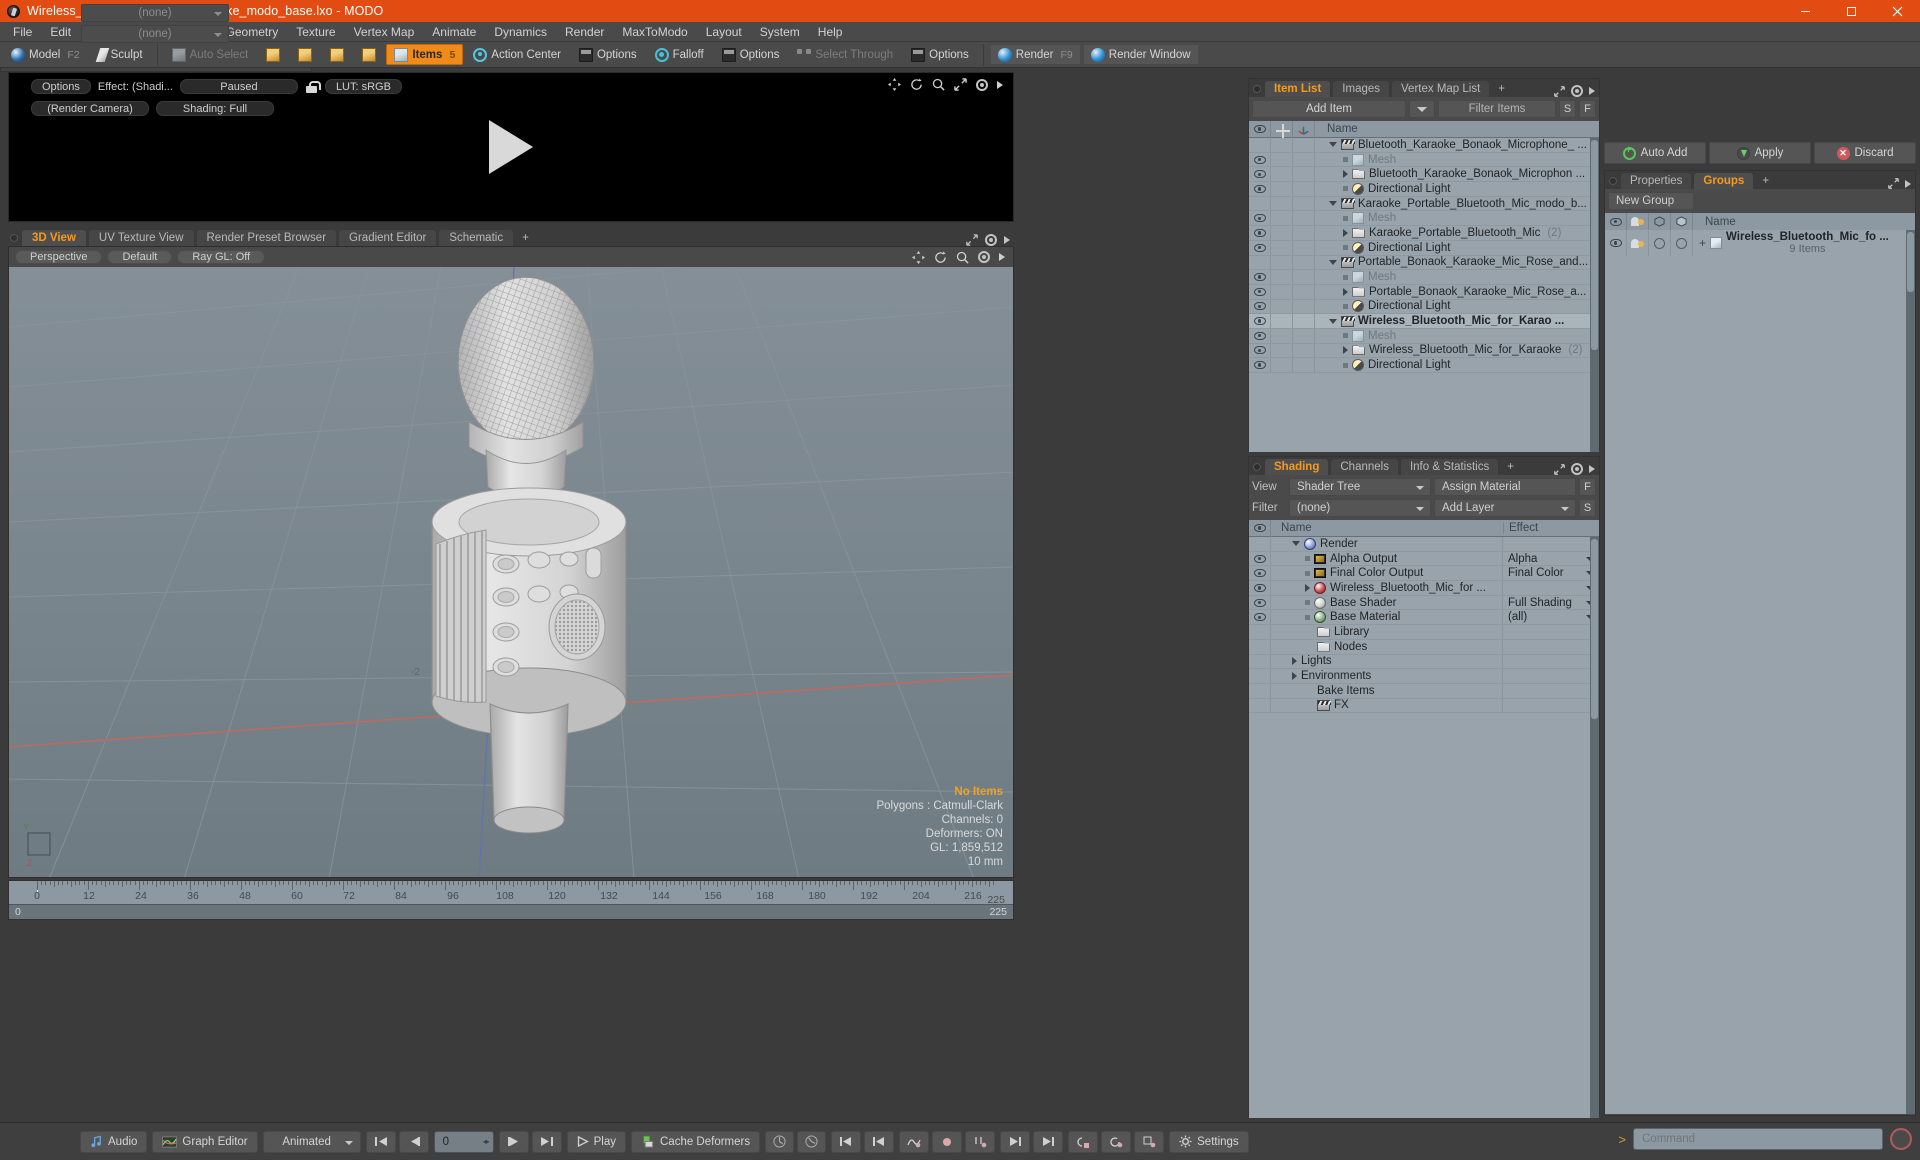 Image resolution: width=1920 pixels, height=1160 pixels. Describe the element at coordinates (517, 54) in the screenshot. I see `action-center-button: Action Center` at that location.